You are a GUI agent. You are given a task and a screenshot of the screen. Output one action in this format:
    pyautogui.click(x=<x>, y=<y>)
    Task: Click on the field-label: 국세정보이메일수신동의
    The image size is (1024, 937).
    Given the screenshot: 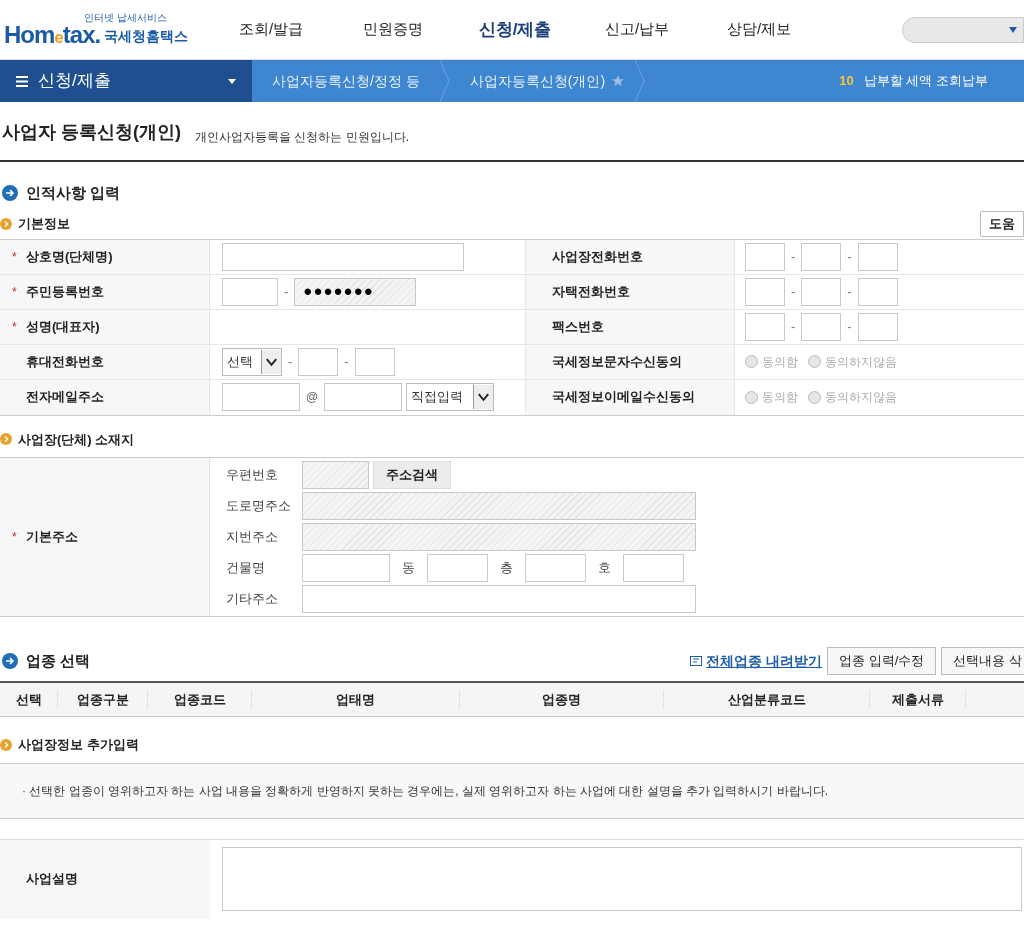 What is the action you would take?
    pyautogui.click(x=623, y=397)
    